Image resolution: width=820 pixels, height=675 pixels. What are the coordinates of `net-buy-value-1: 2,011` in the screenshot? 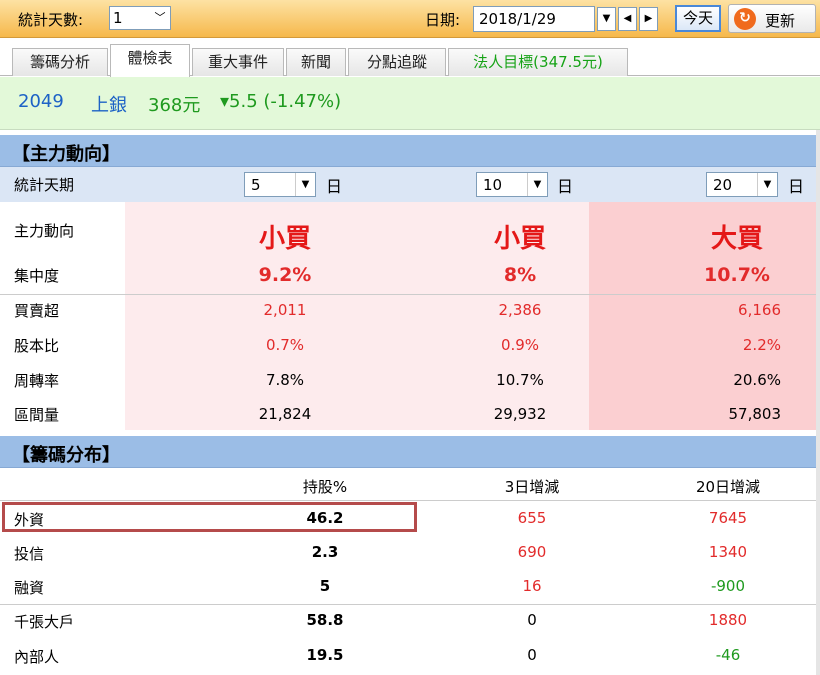 It's located at (285, 310).